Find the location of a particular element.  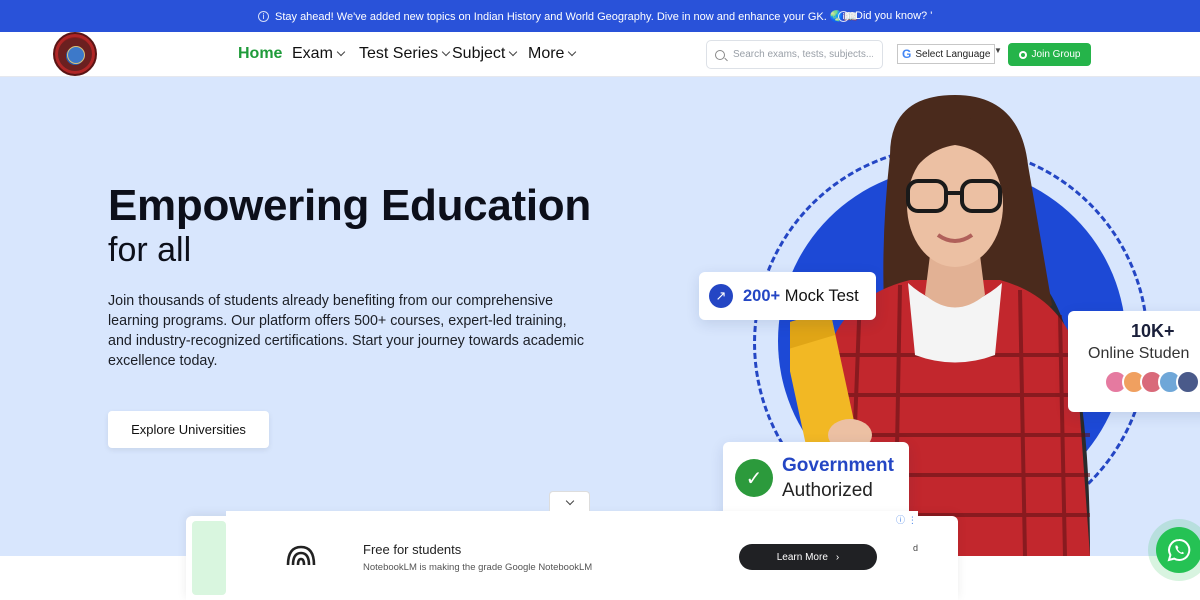

caret-down-icon: ▼ is located at coordinates (998, 50).